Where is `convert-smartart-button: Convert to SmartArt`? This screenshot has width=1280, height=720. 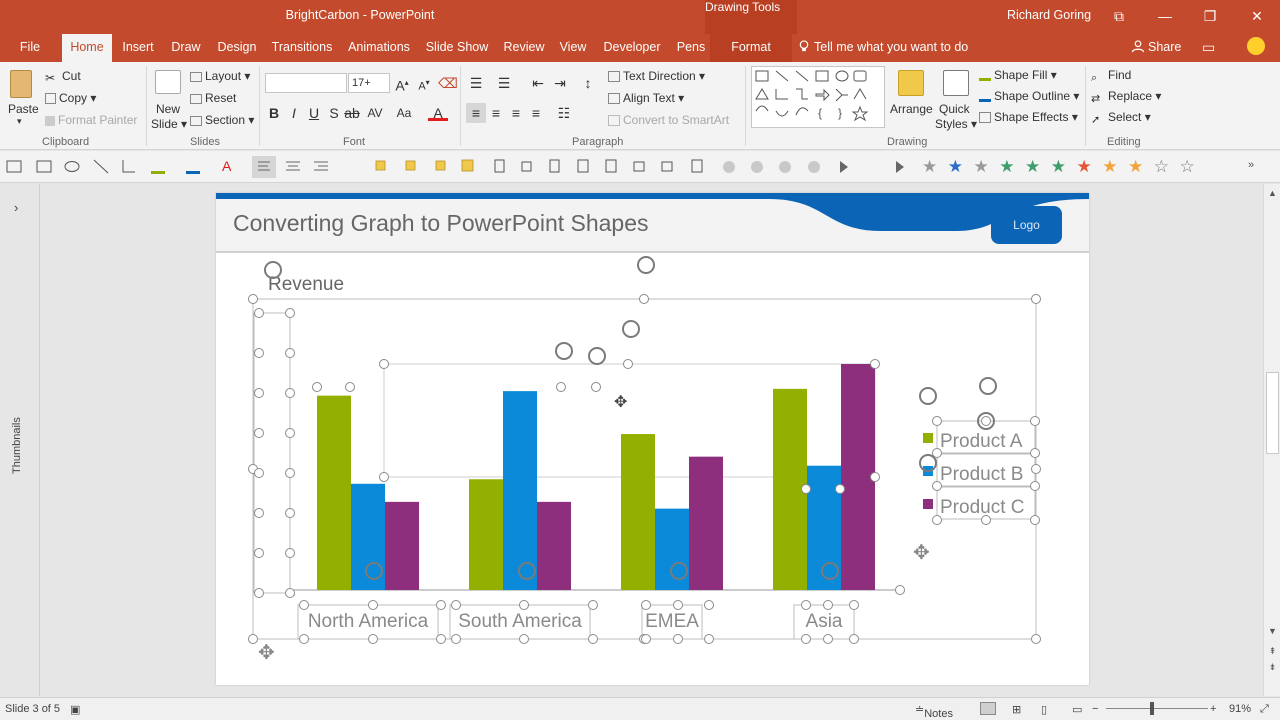
convert-smartart-button: Convert to SmartArt is located at coordinates (668, 120).